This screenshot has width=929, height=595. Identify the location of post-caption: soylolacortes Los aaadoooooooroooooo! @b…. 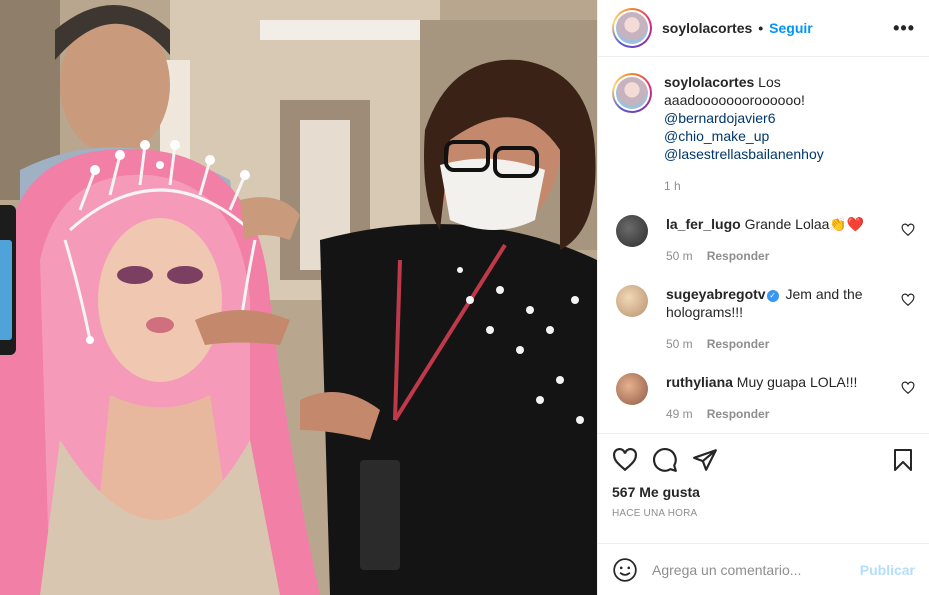
(763, 134).